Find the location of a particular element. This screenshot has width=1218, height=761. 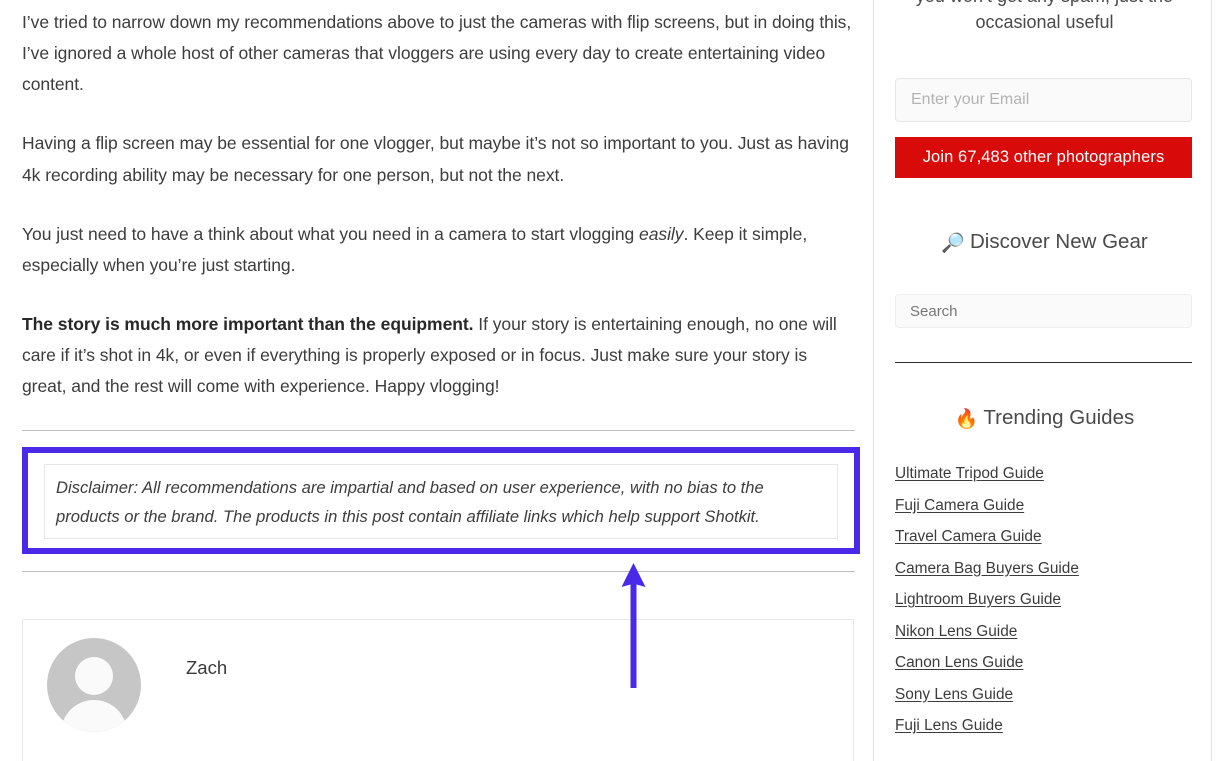

list-item: Fuji Camera Guide is located at coordinates (1044, 506).